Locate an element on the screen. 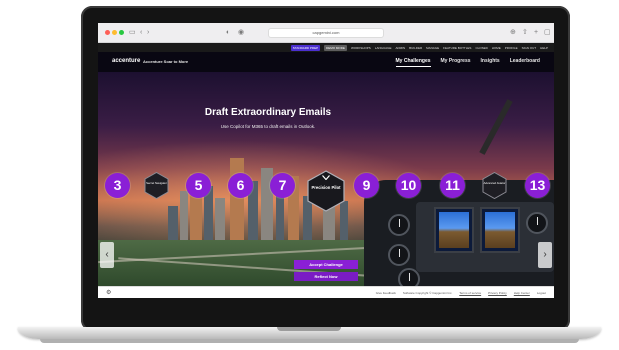  address-bar: capgemini.com is located at coordinates (326, 33).